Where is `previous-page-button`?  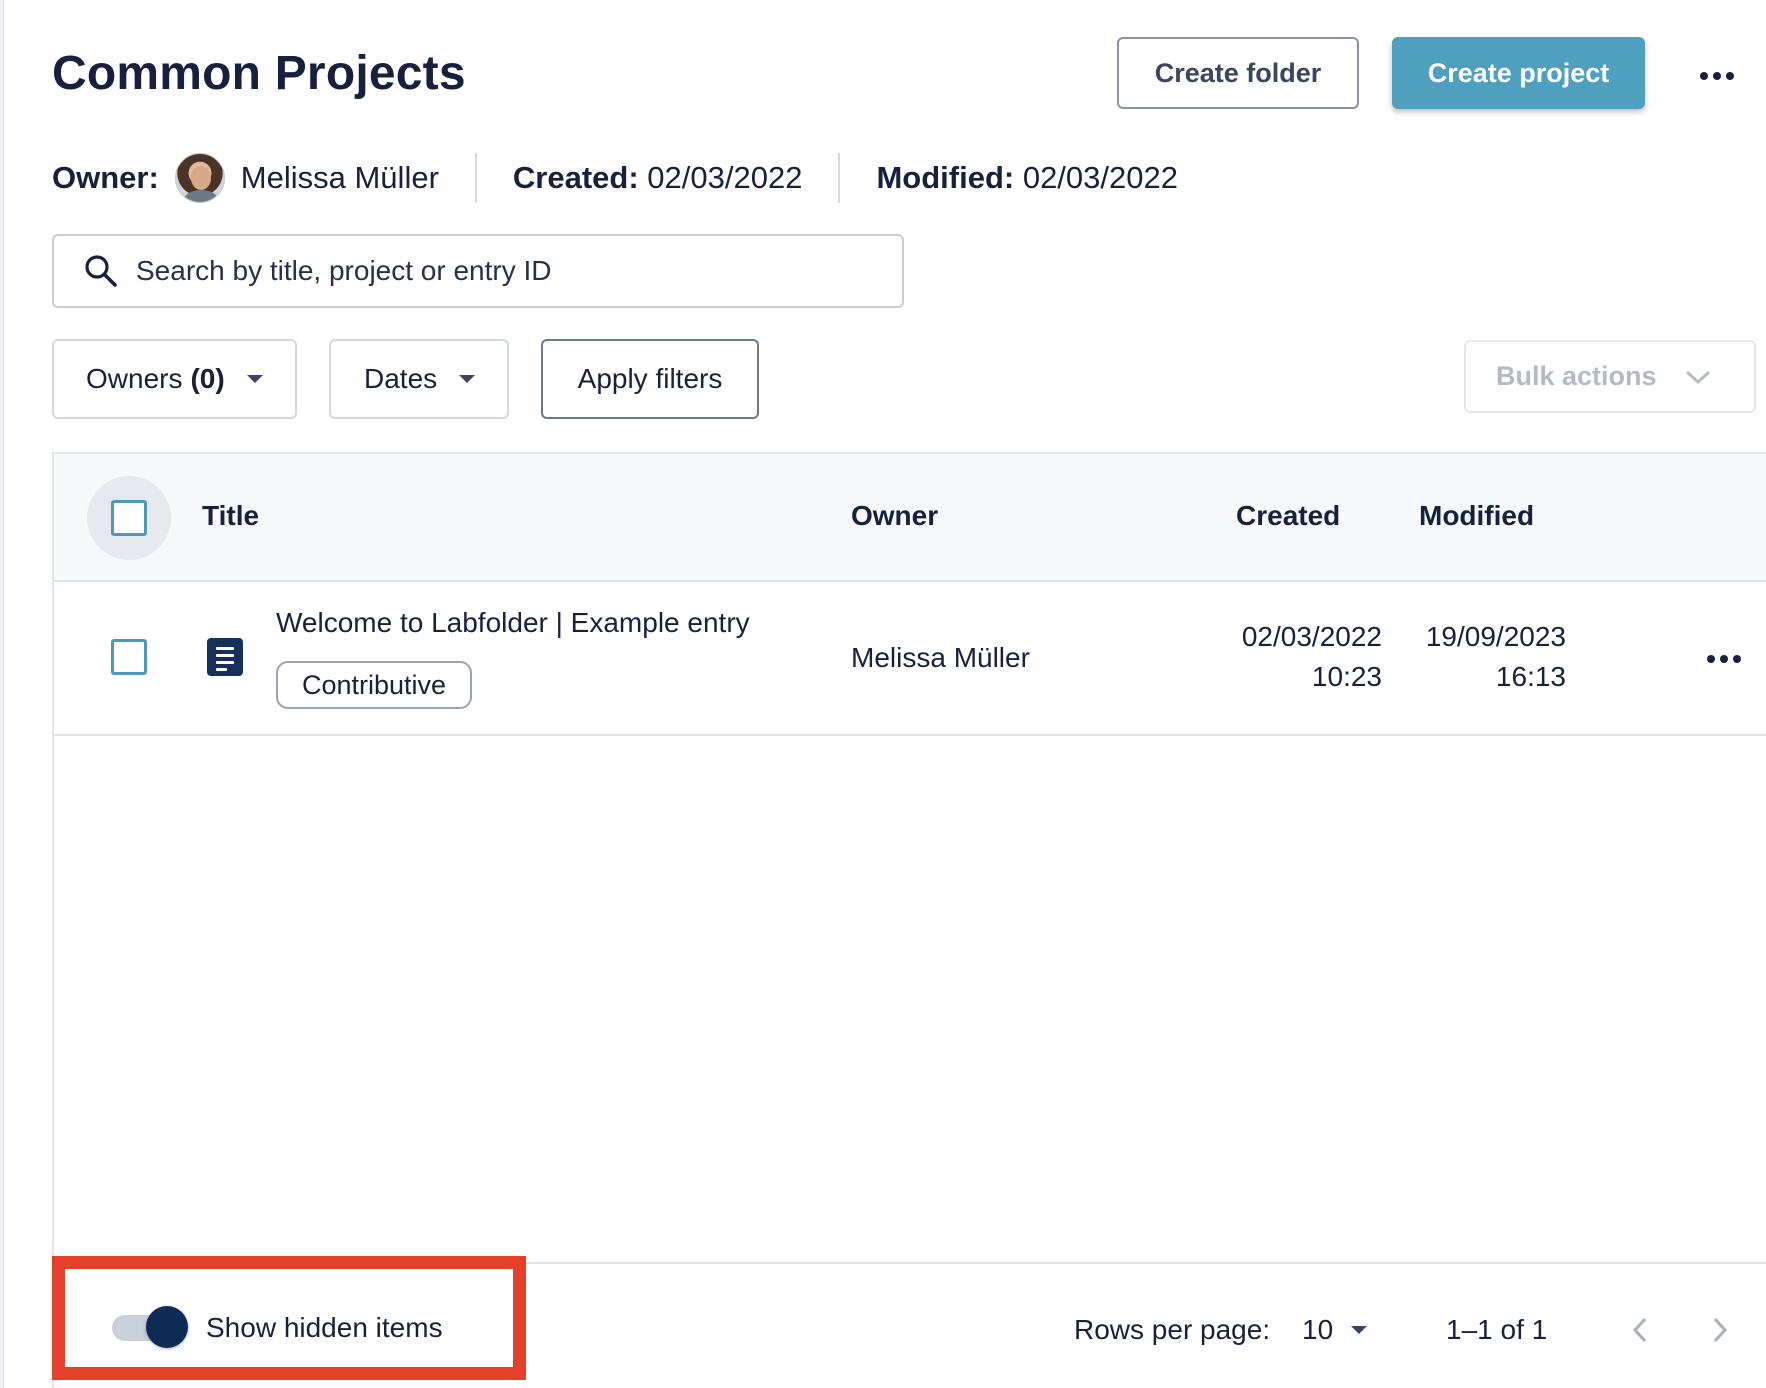
previous-page-button is located at coordinates (1640, 1330).